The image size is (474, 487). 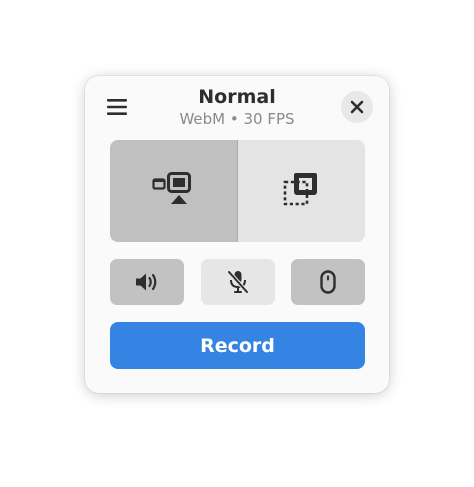 I want to click on pointer-toggle, so click(x=328, y=282).